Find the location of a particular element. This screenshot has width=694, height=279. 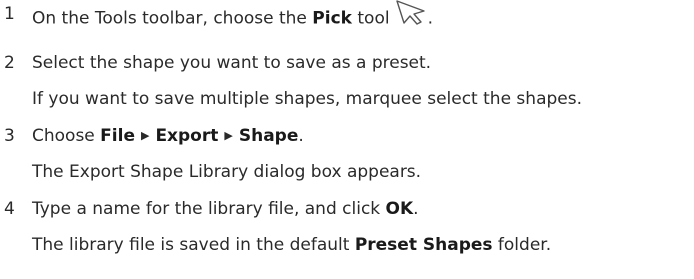

step-number: 1 is located at coordinates (9, 14).